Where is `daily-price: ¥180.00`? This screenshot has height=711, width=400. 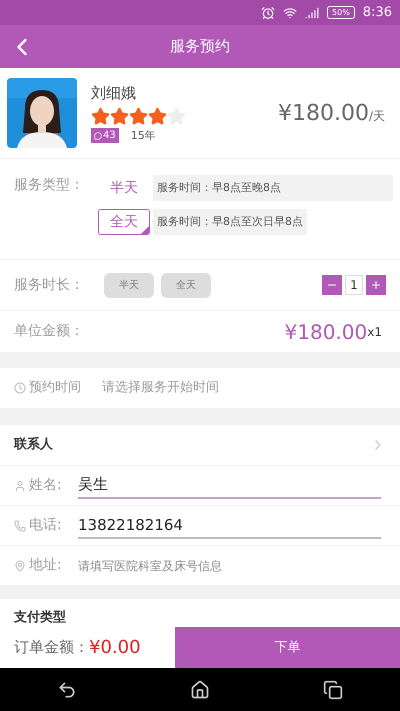 daily-price: ¥180.00 is located at coordinates (323, 114).